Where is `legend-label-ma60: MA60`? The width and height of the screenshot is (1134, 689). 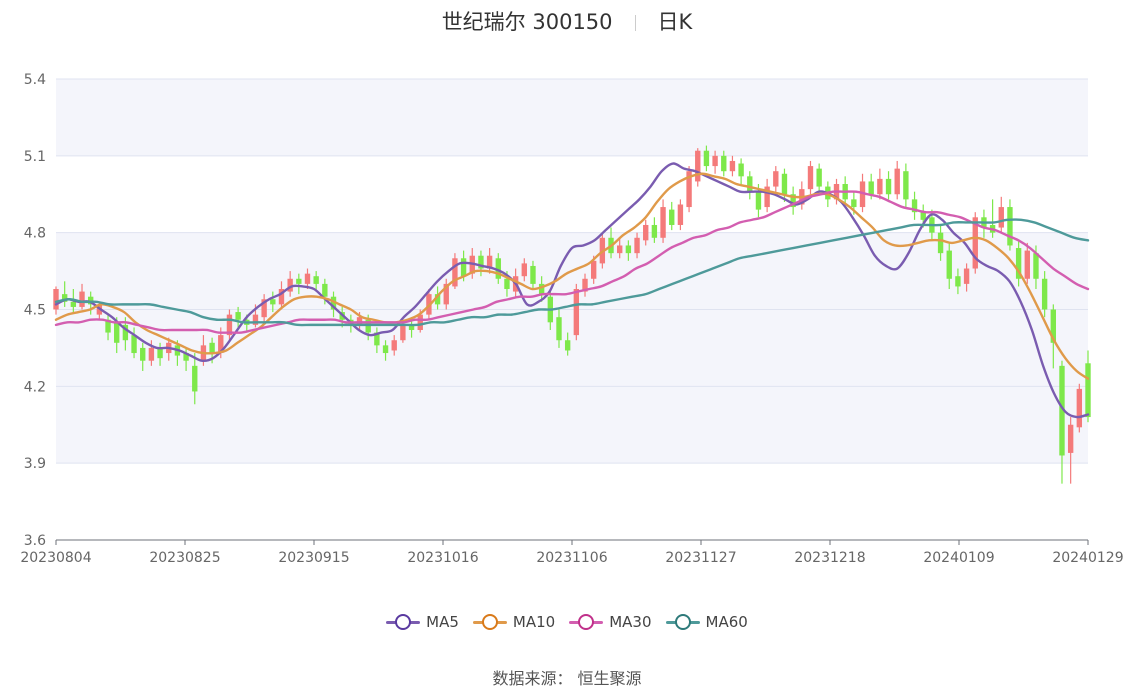
legend-label-ma60: MA60 is located at coordinates (726, 622).